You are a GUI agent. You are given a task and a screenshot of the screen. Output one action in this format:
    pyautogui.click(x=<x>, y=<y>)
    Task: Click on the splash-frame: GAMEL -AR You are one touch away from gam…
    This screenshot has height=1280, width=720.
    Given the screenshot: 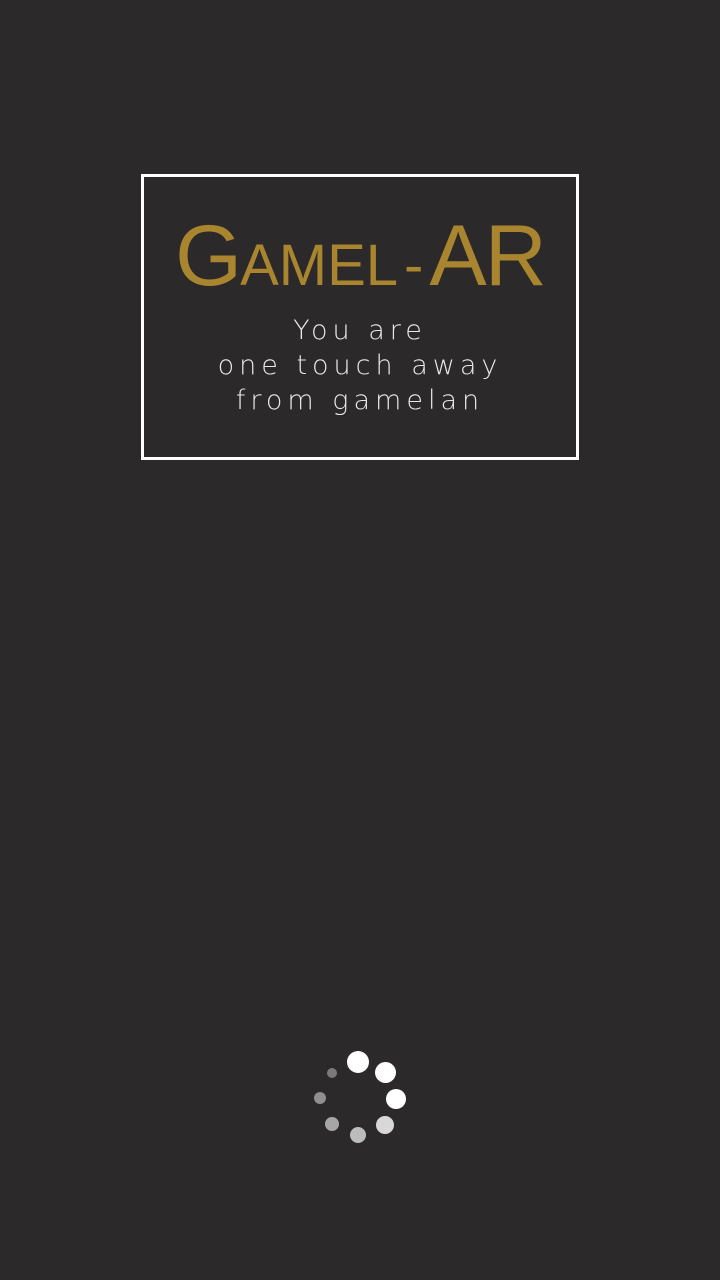 What is the action you would take?
    pyautogui.click(x=360, y=317)
    